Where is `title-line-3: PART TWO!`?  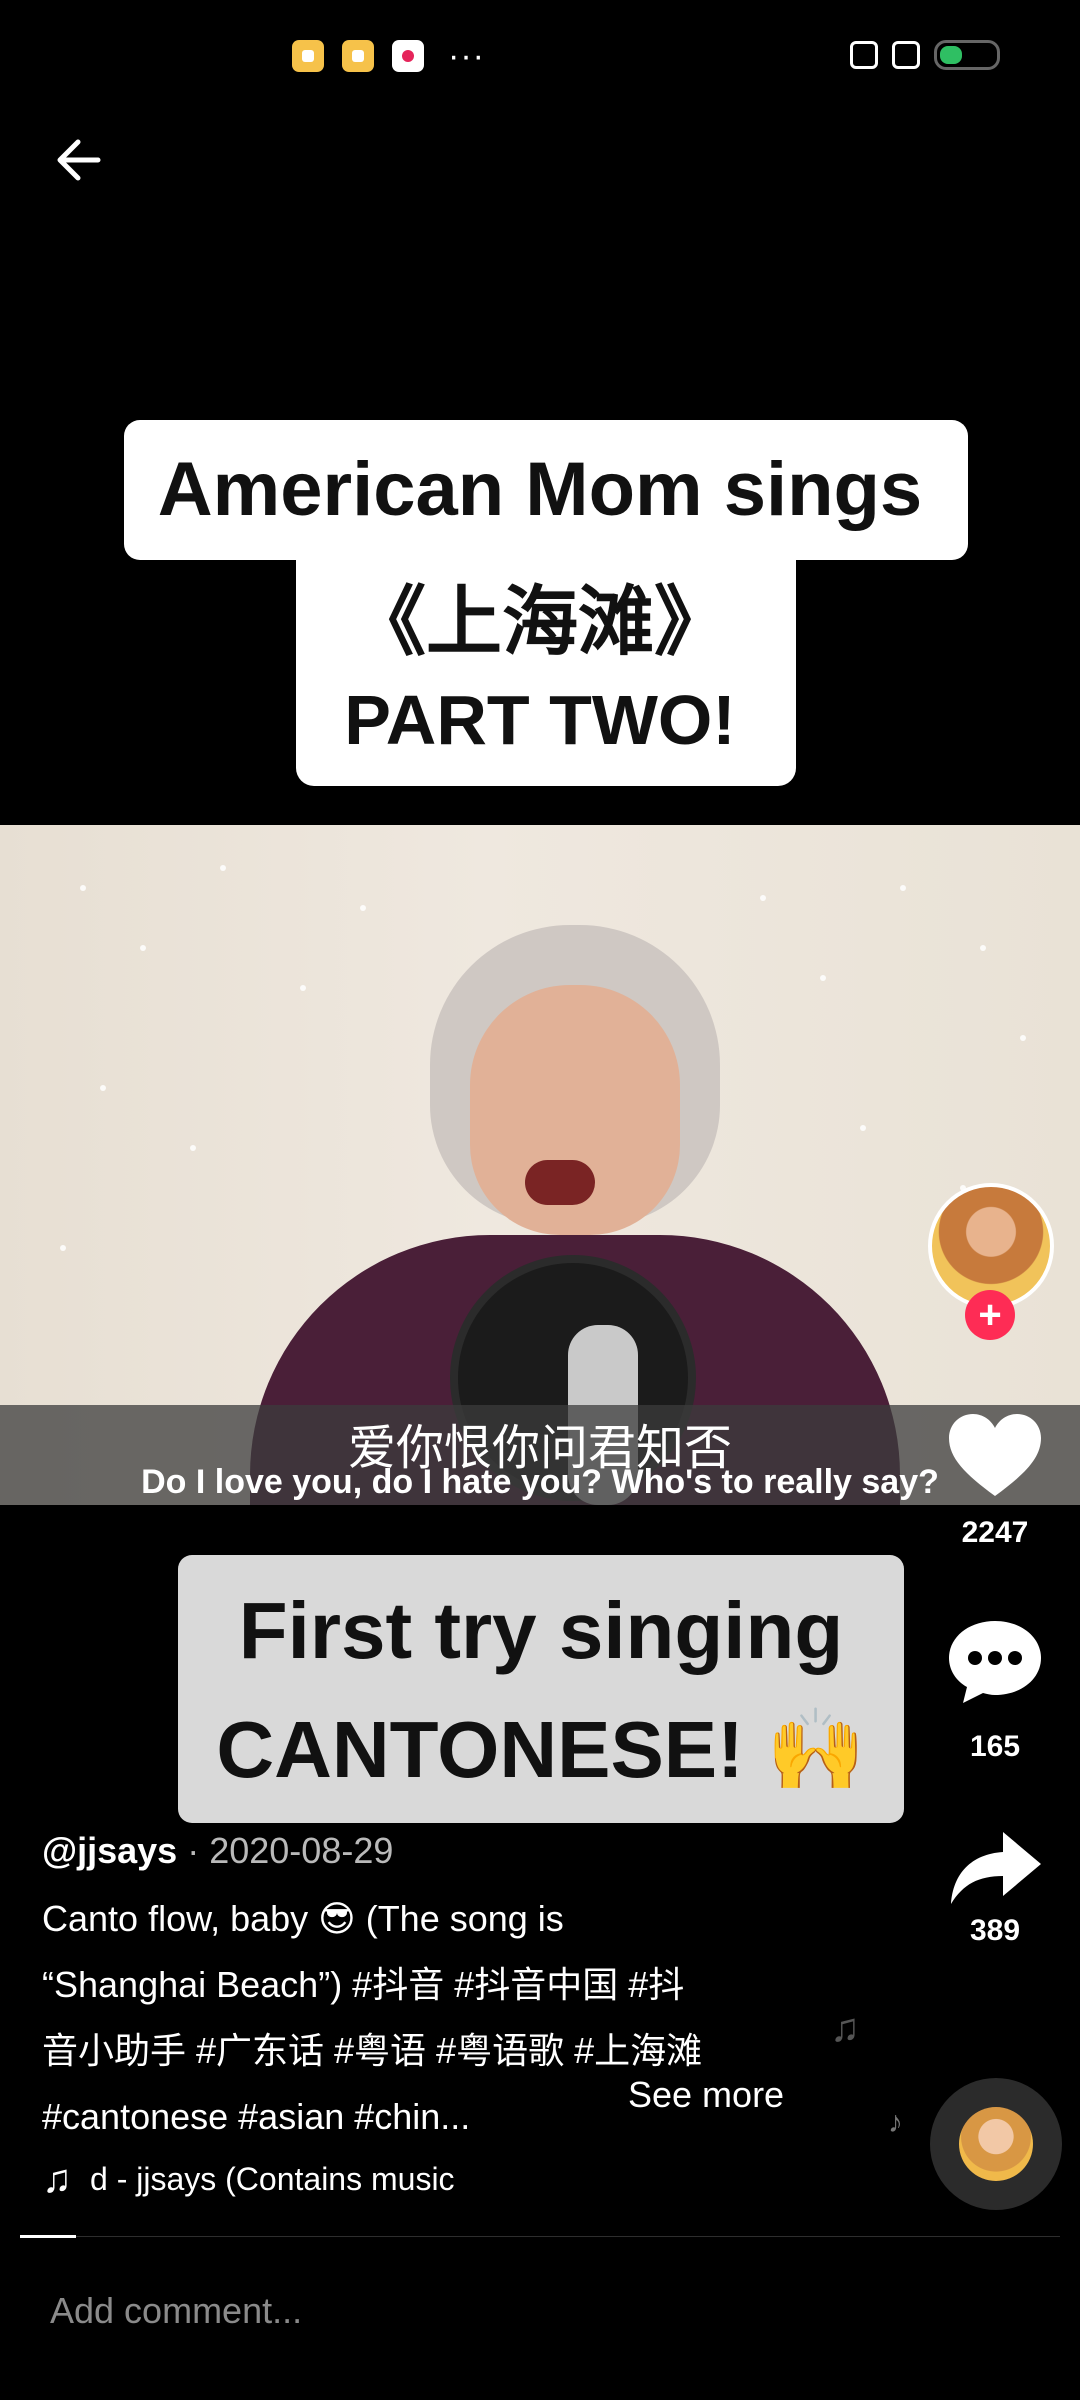
title-line-3: PART TWO! is located at coordinates (540, 720).